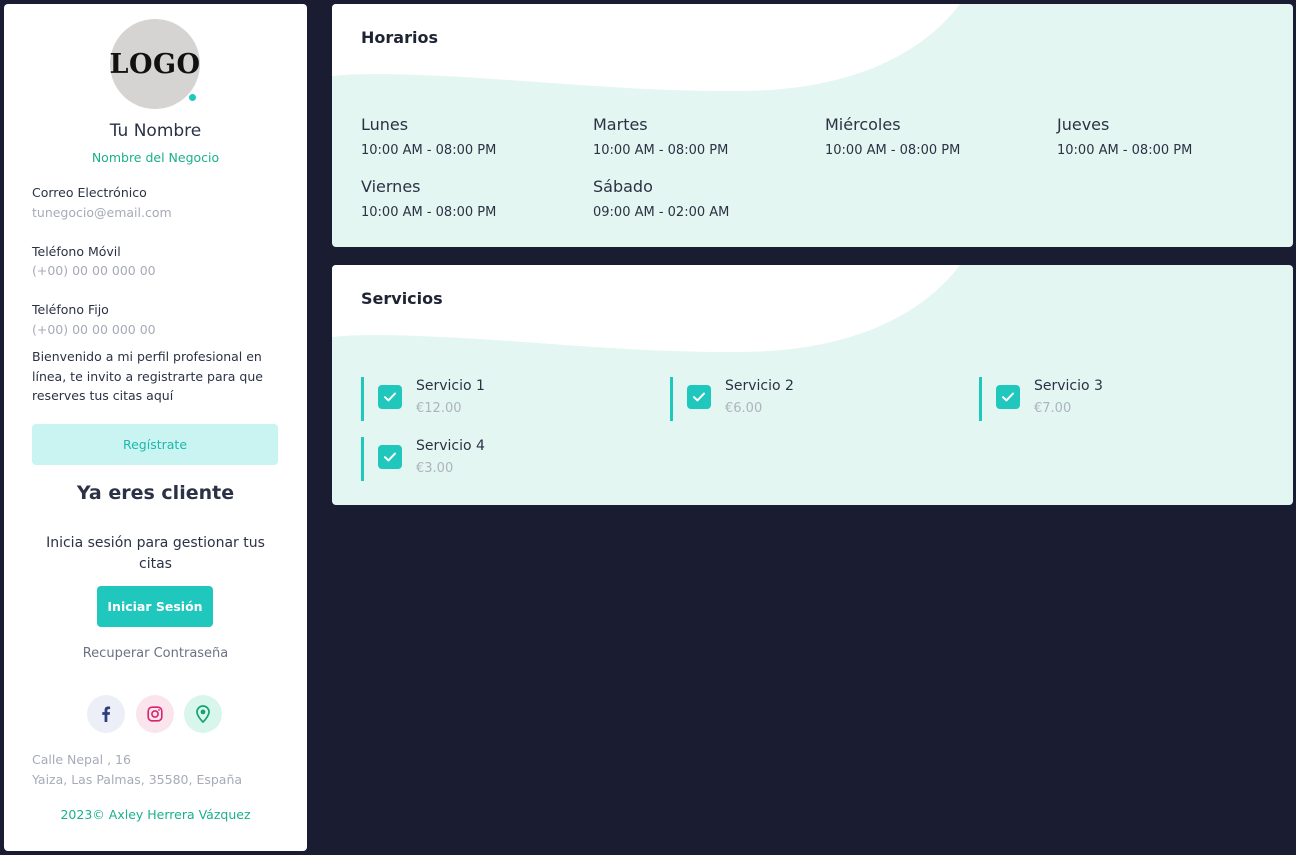 This screenshot has width=1296, height=855. I want to click on avatar: LOGO, so click(155, 64).